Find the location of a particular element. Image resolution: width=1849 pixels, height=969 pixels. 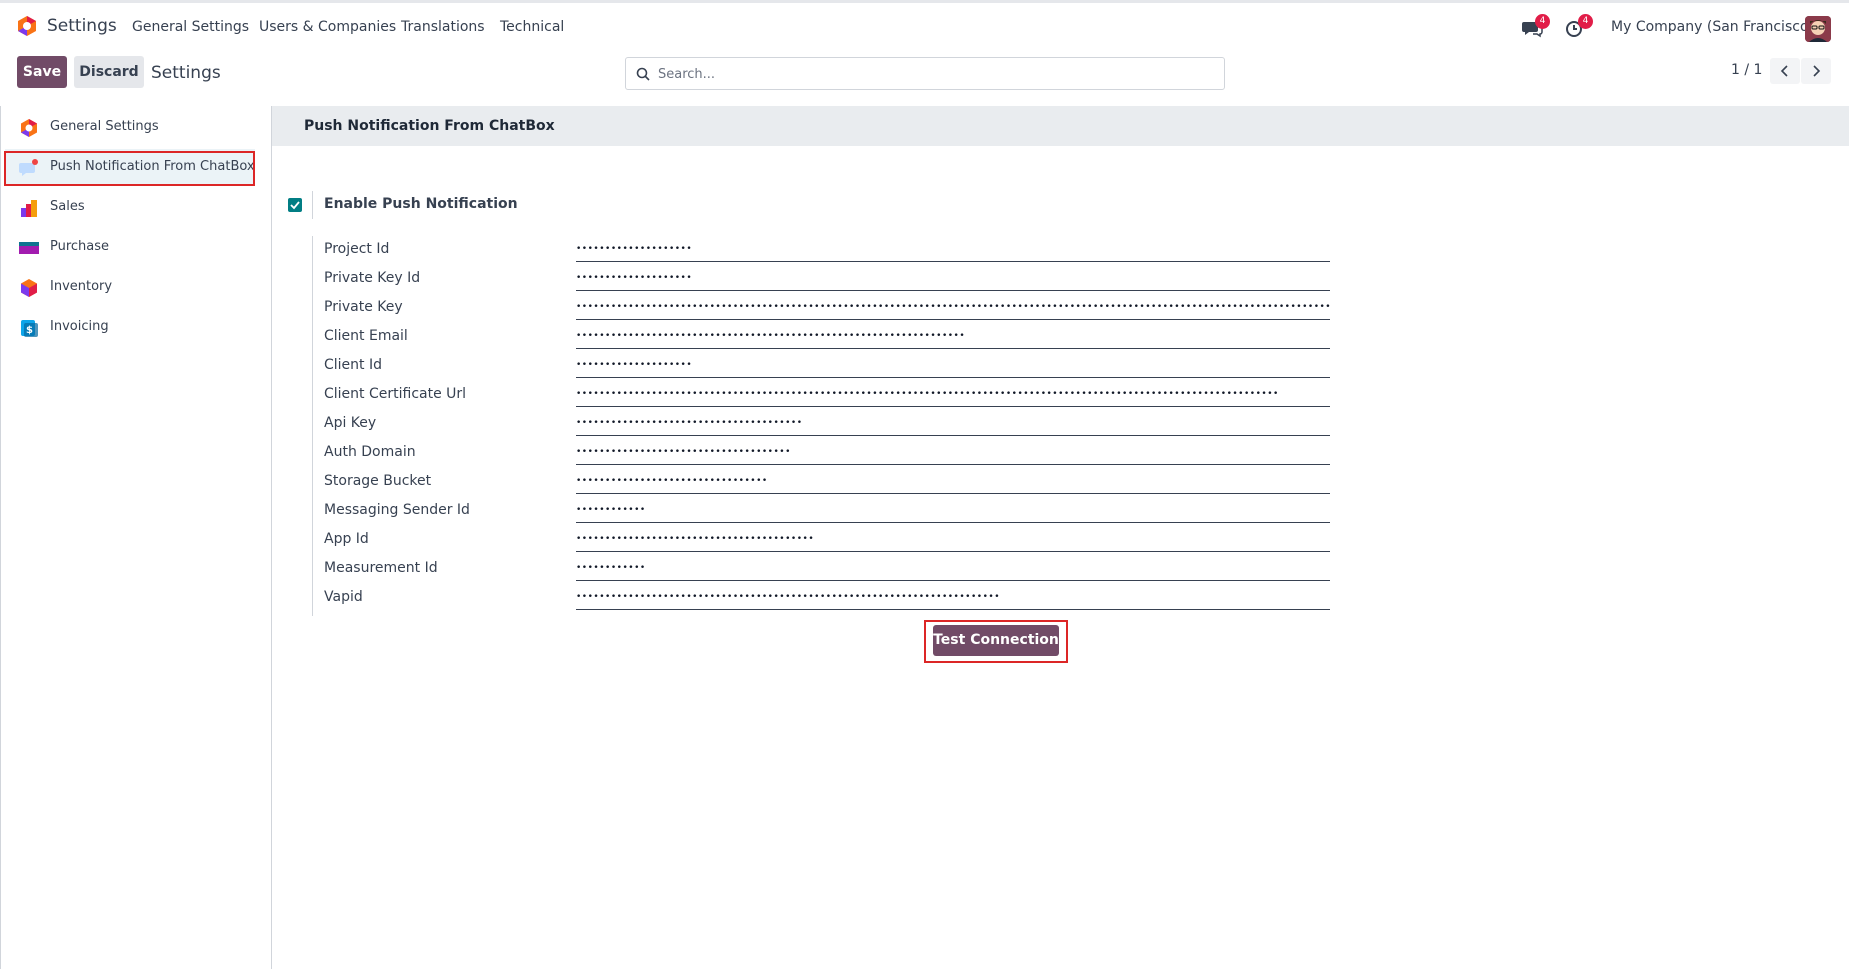

sidebar-item-label: General Settings is located at coordinates (104, 126).